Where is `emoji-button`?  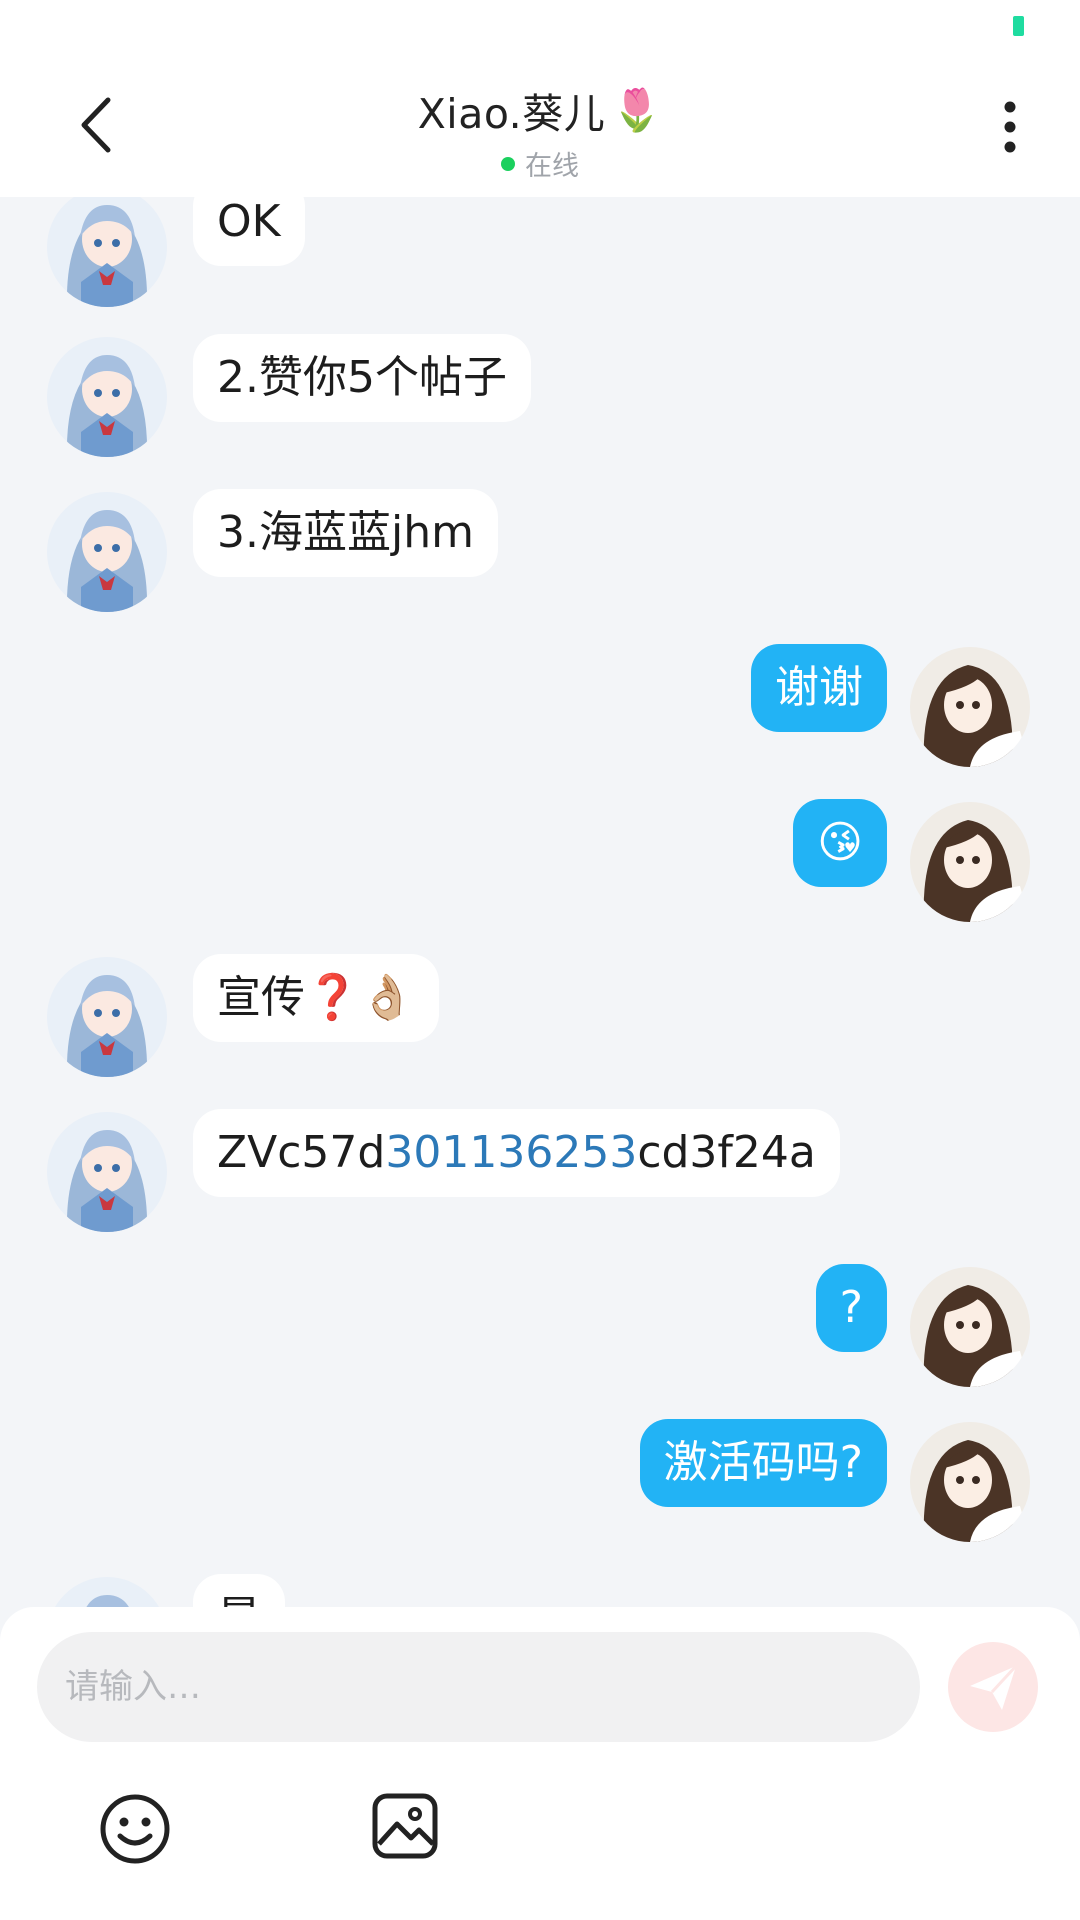
emoji-button is located at coordinates (135, 1829).